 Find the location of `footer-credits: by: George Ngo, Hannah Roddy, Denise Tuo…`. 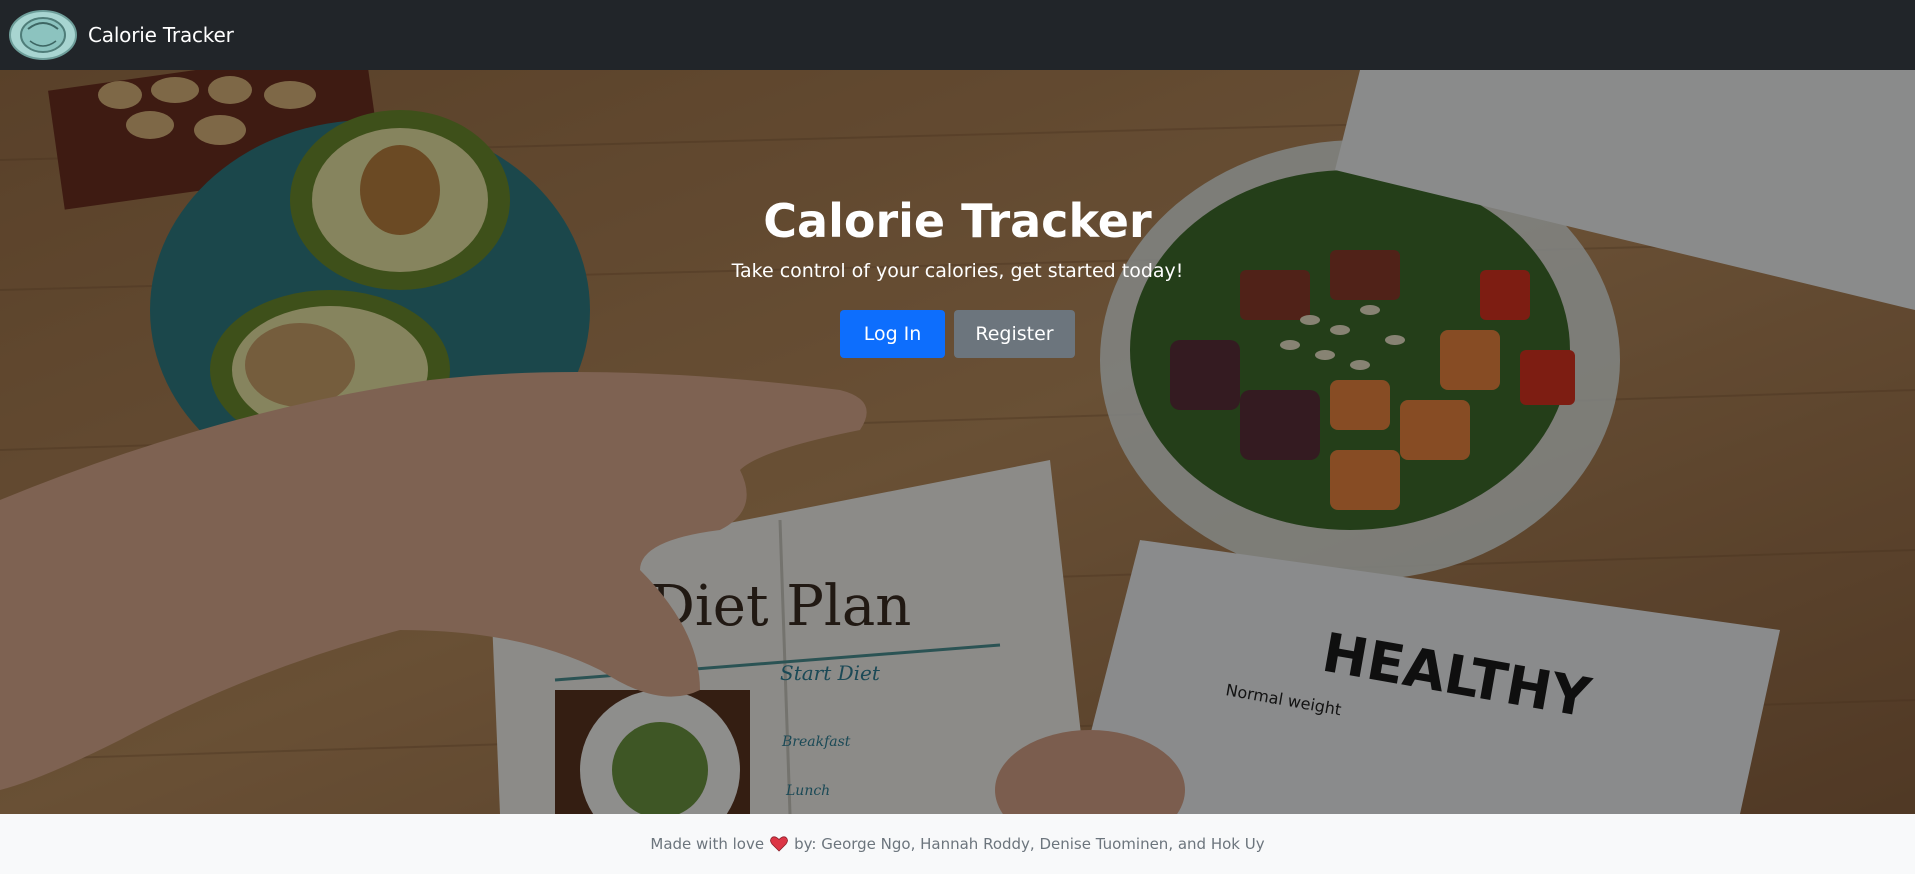

footer-credits: by: George Ngo, Hannah Roddy, Denise Tuo… is located at coordinates (1029, 844).